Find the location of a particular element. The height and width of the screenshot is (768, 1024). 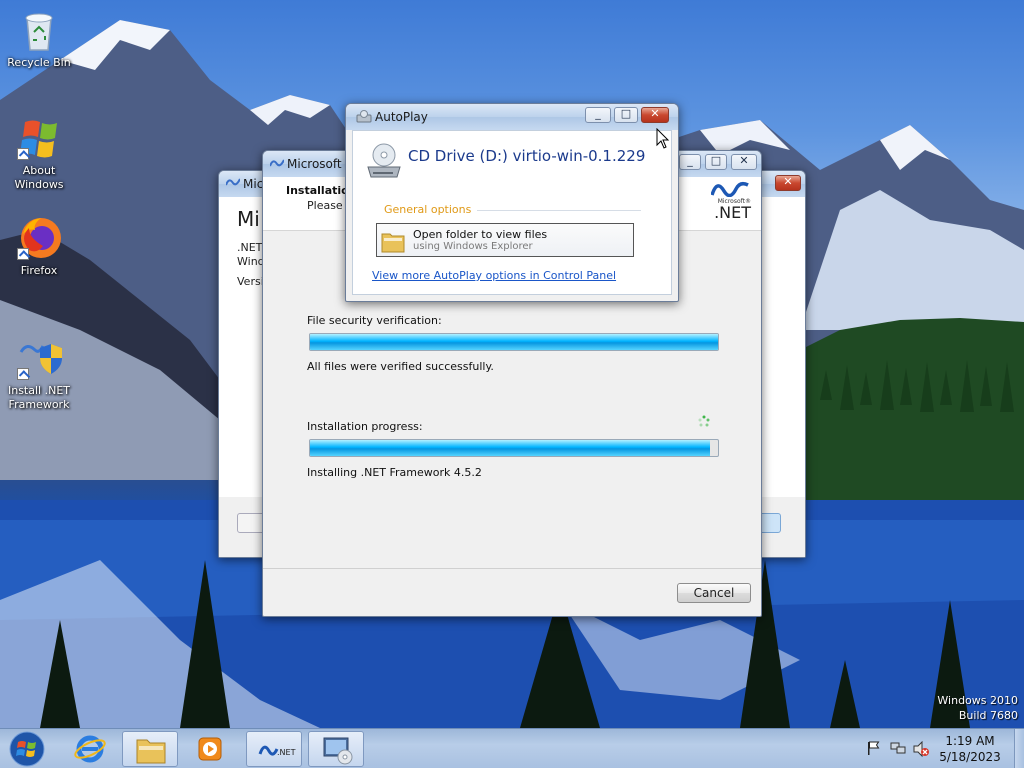

taskbar-dotnet-installer: .NET is located at coordinates (274, 749).